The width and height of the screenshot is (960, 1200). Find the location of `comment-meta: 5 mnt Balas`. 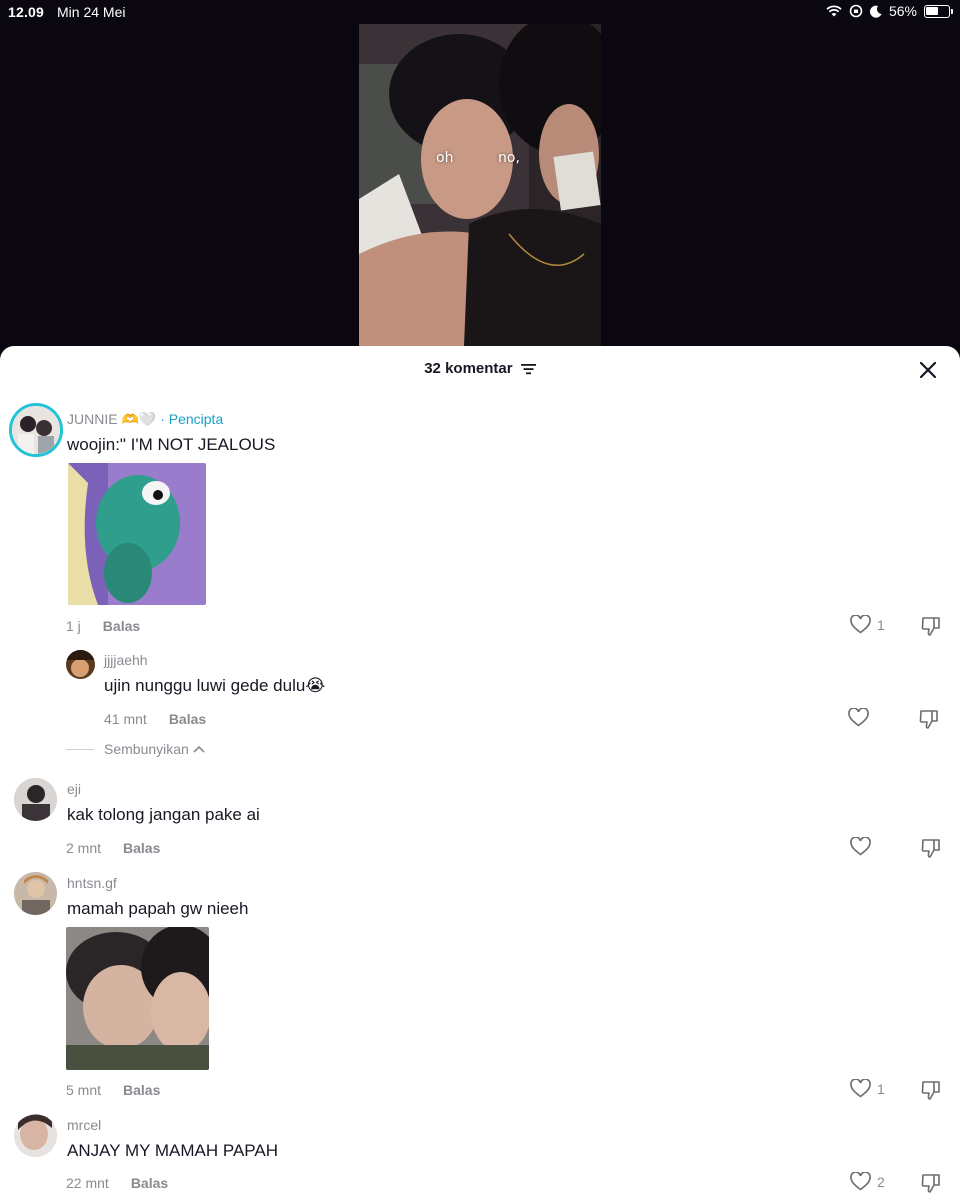

comment-meta: 5 mnt Balas is located at coordinates (113, 1090).